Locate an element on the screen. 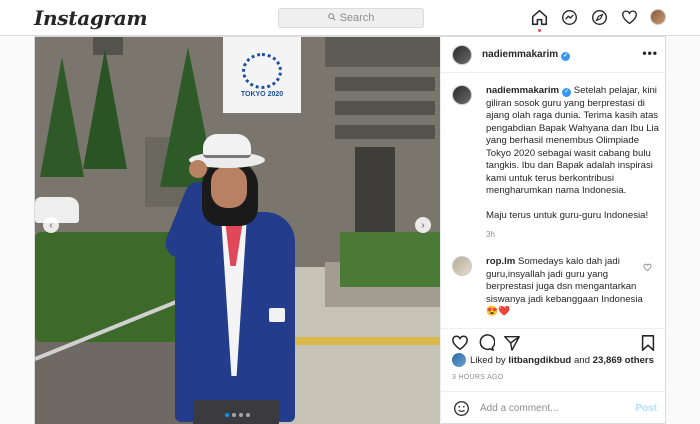 This screenshot has height=424, width=700. post-actions is located at coordinates (554, 342).